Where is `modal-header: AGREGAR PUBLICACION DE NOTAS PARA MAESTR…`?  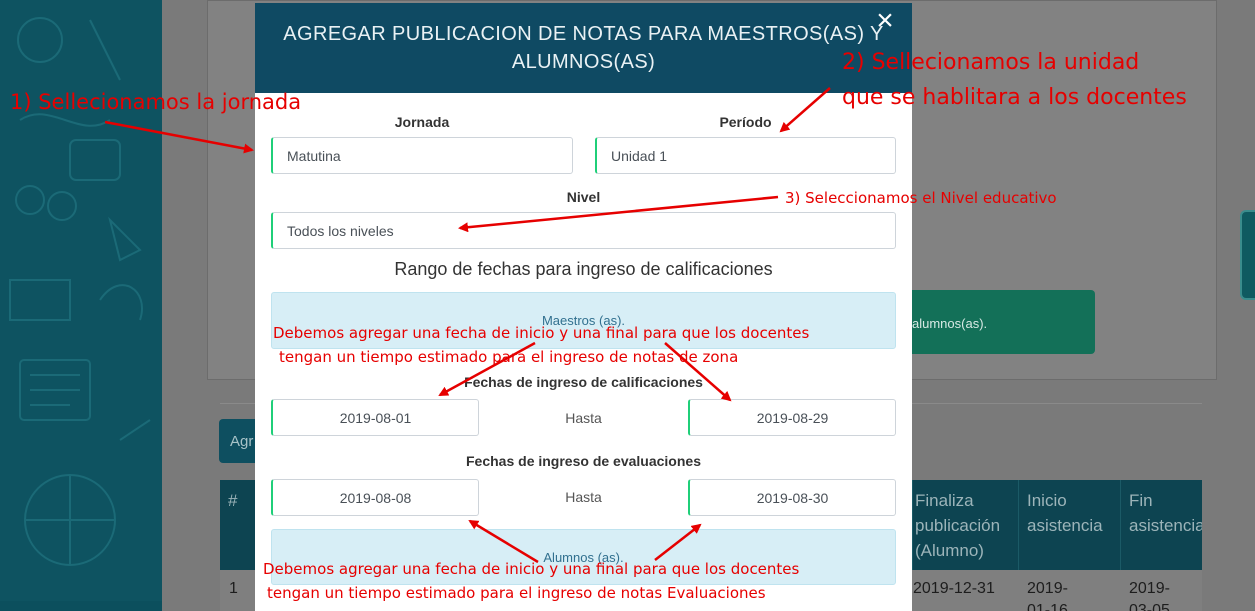 modal-header: AGREGAR PUBLICACION DE NOTAS PARA MAESTR… is located at coordinates (583, 48).